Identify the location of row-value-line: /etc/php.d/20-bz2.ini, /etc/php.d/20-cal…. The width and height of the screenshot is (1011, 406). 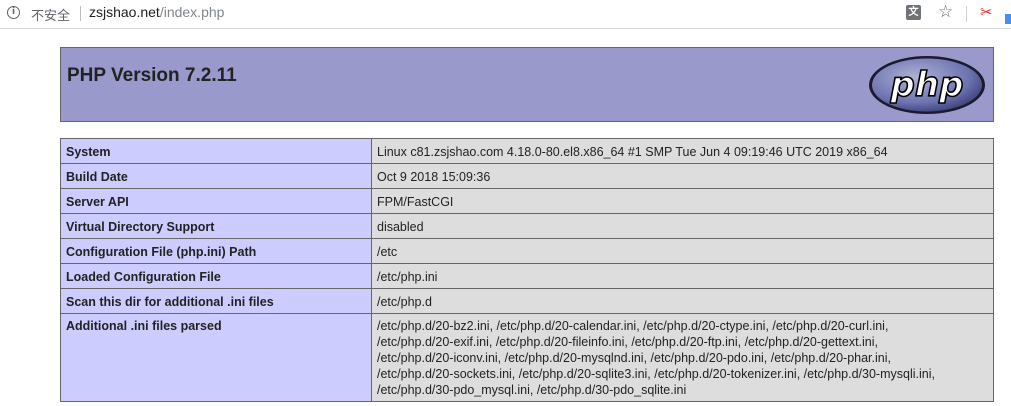
(633, 326).